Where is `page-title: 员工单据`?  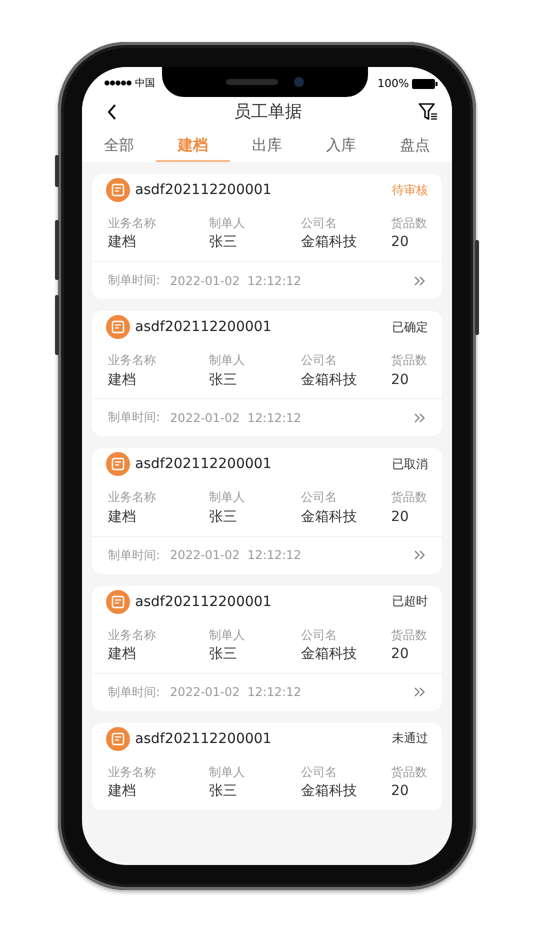 page-title: 员工单据 is located at coordinates (268, 112).